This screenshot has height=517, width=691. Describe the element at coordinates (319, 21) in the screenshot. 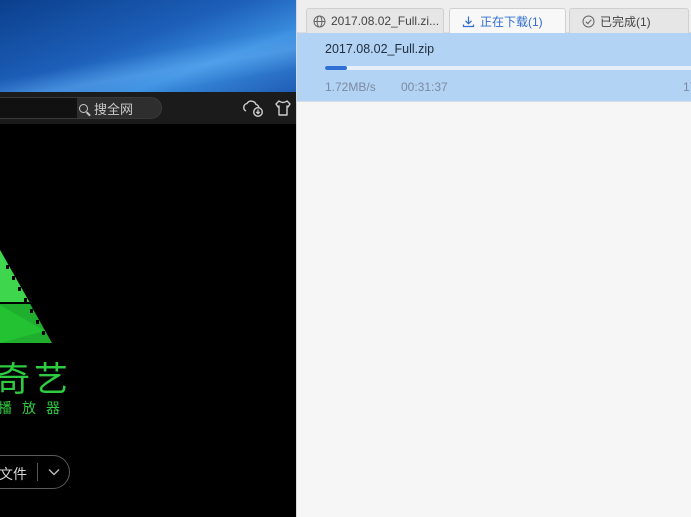

I see `globe-icon` at that location.